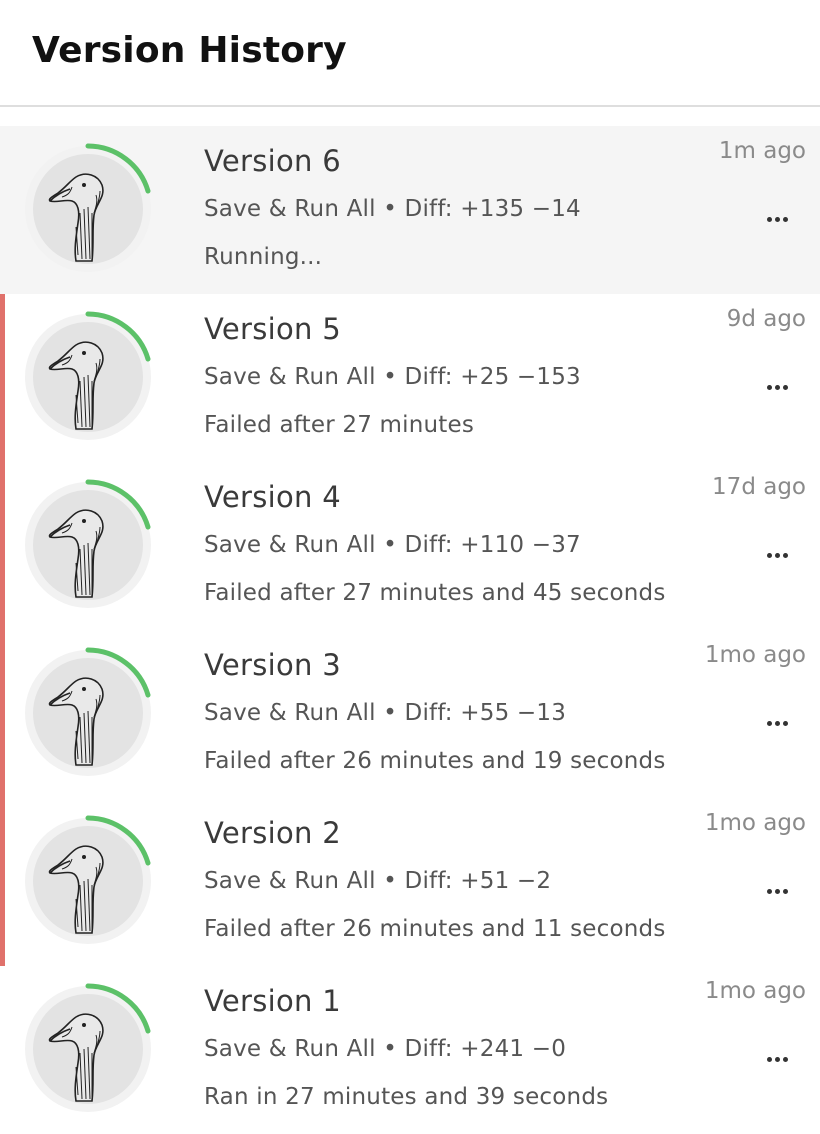 The image size is (820, 1134). I want to click on version-title: Version 6, so click(272, 161).